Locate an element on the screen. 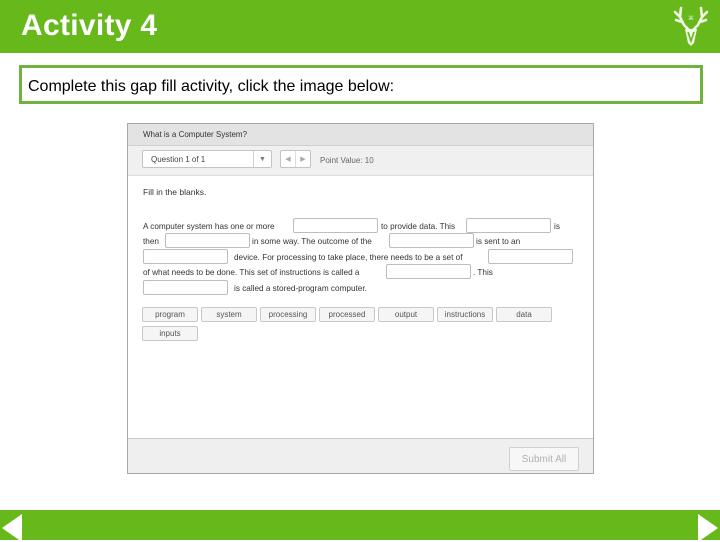 Image resolution: width=720 pixels, height=542 pixels. point-value: Point Value: 10 is located at coordinates (347, 160).